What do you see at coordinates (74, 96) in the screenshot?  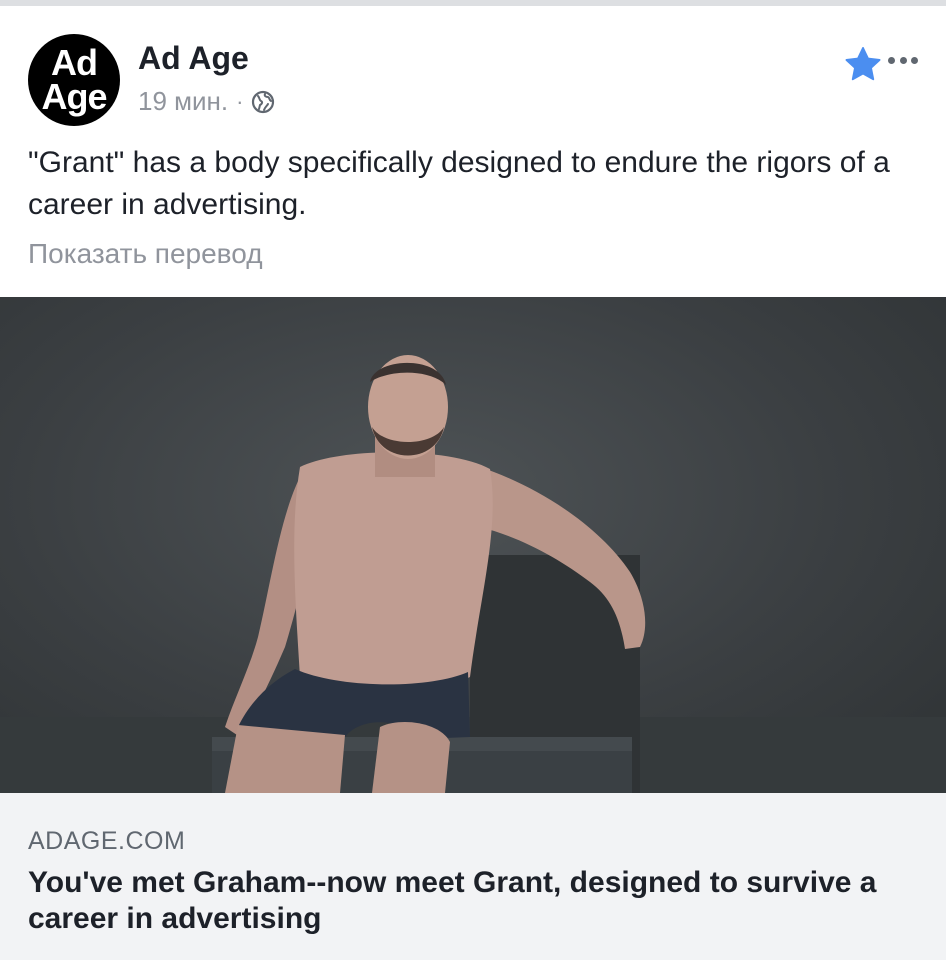 I see `avatar-line-2: Age` at bounding box center [74, 96].